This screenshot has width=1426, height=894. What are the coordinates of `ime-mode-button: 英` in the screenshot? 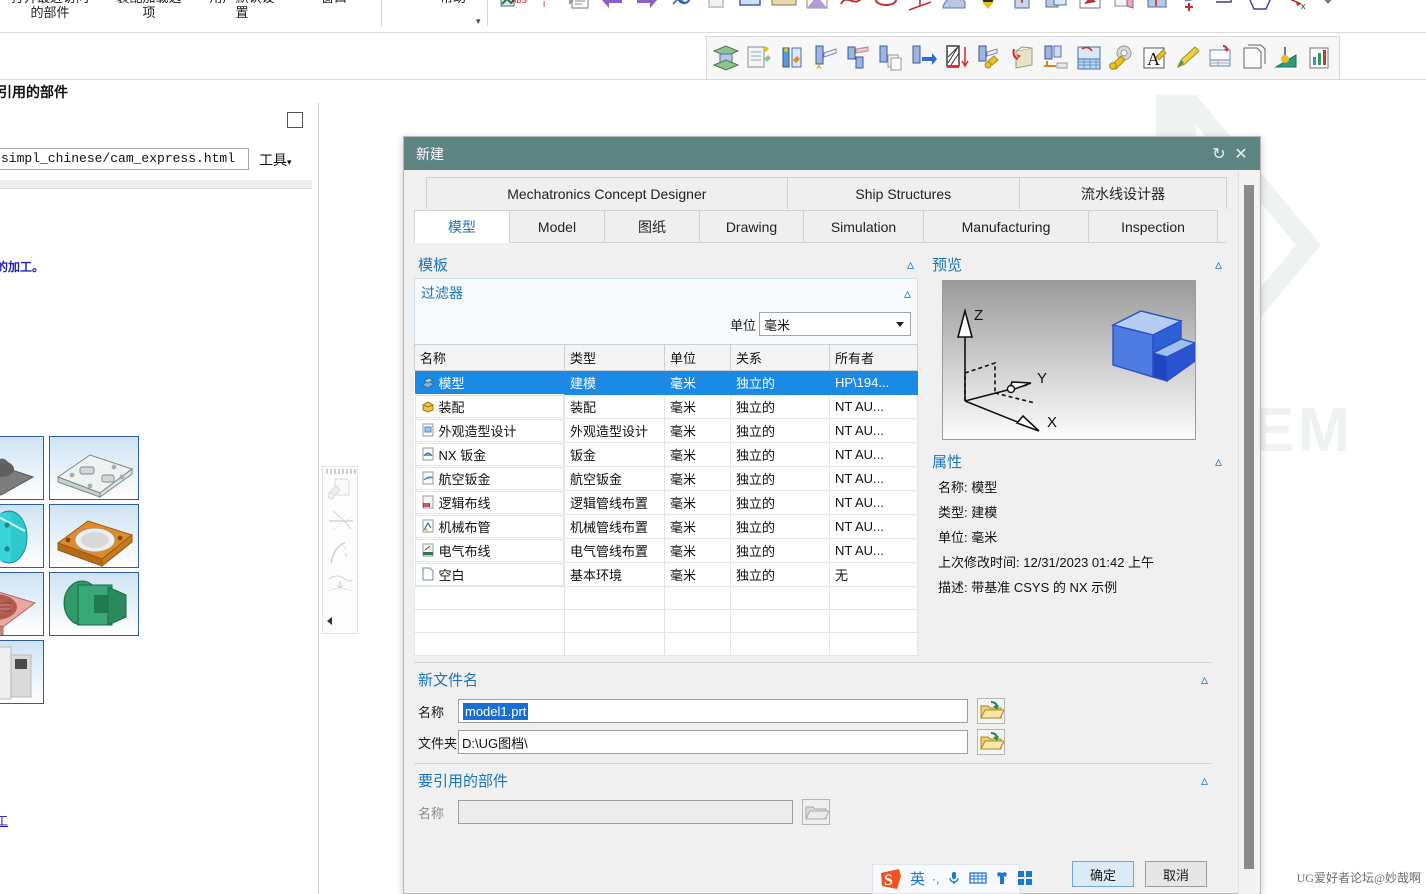 It's located at (917, 879).